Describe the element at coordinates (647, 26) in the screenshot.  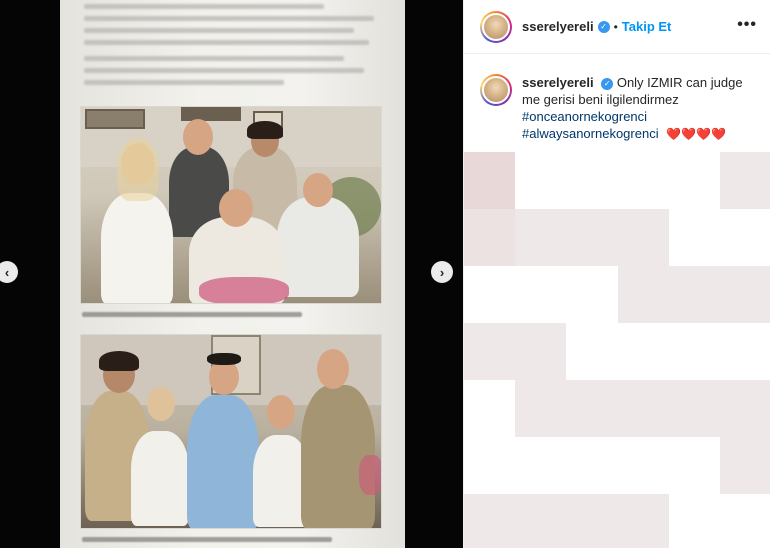
I see `follow-button: Takip Et` at that location.